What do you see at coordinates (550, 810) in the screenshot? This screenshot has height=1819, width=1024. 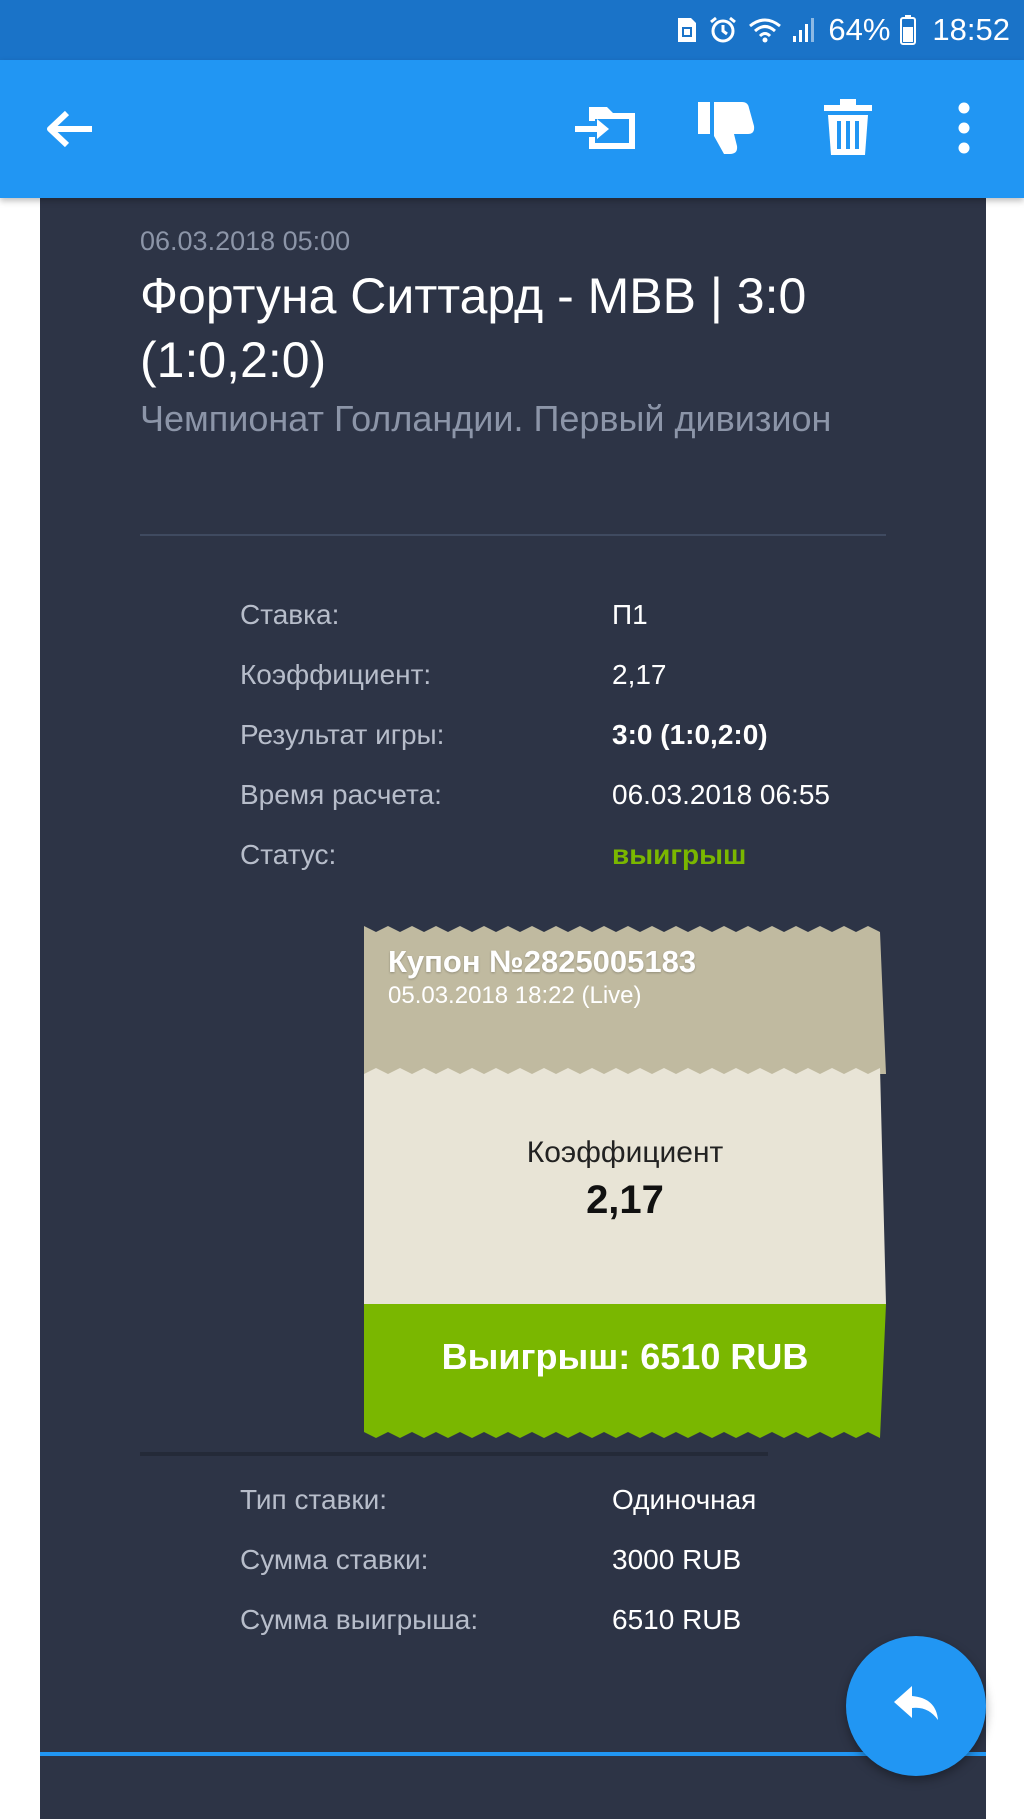 I see `detail-row-settle-time: Время расчета: 06.03.2018 06:55` at bounding box center [550, 810].